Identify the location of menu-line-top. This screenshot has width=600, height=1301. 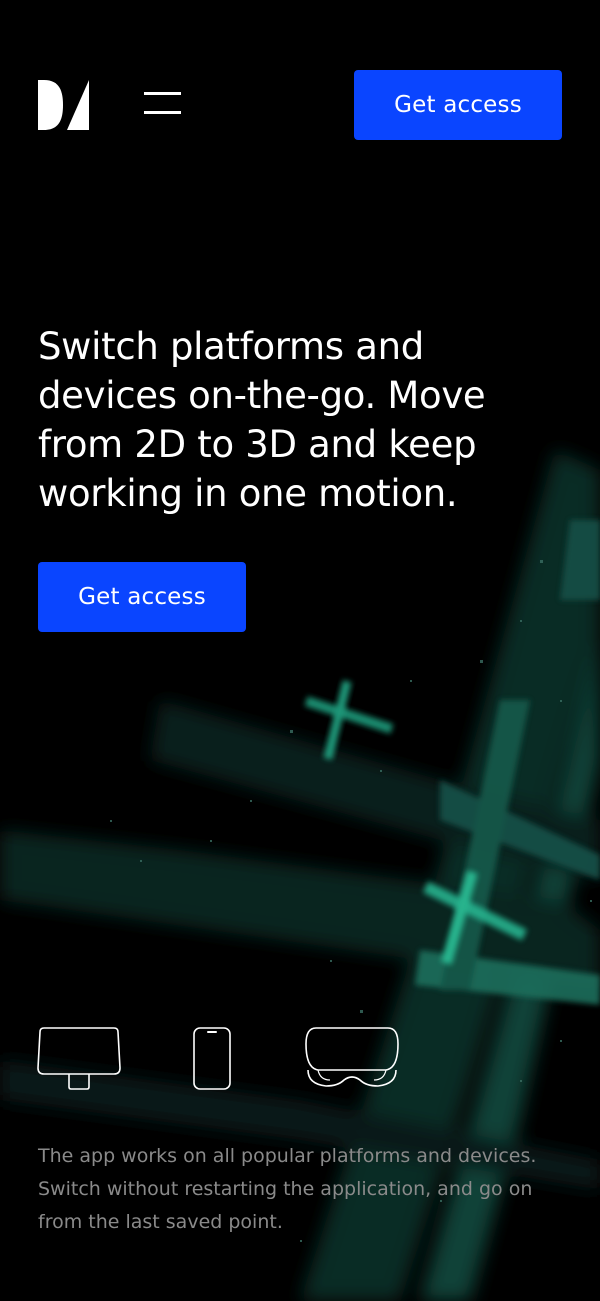
(162, 93).